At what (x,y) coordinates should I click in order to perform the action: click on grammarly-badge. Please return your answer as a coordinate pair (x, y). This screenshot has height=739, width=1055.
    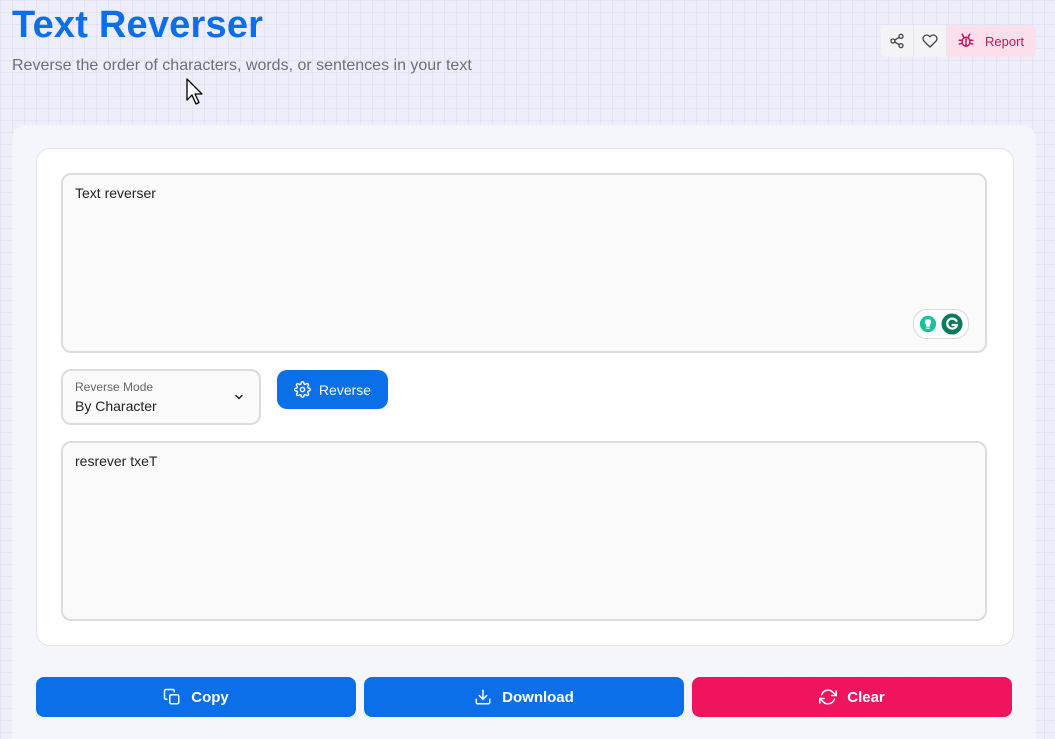
    Looking at the image, I should click on (941, 324).